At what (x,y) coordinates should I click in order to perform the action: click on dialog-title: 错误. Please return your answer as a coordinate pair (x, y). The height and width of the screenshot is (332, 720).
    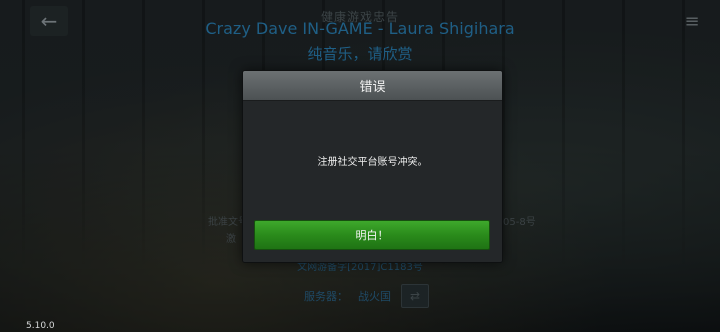
    Looking at the image, I should click on (372, 87).